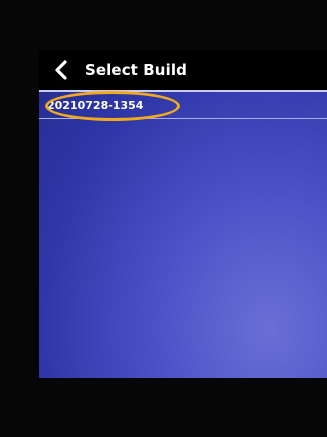 Image resolution: width=327 pixels, height=437 pixels. What do you see at coordinates (136, 70) in the screenshot?
I see `page-title: Select Build` at bounding box center [136, 70].